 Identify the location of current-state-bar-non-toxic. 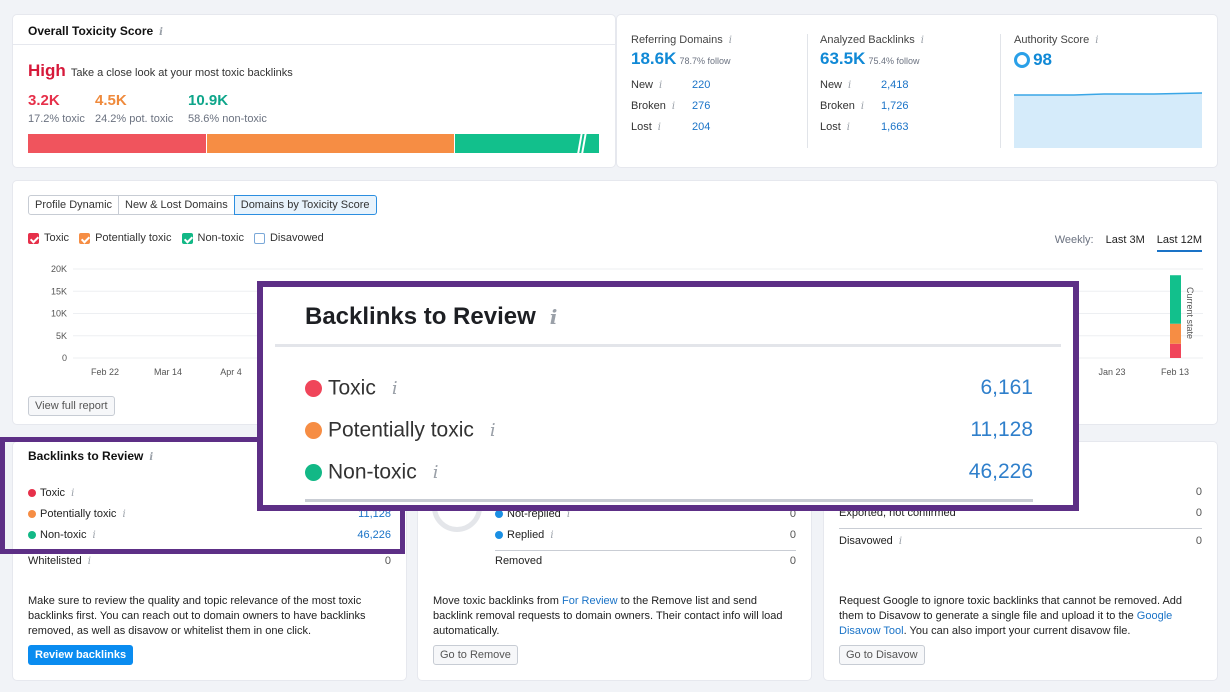
(1175, 299).